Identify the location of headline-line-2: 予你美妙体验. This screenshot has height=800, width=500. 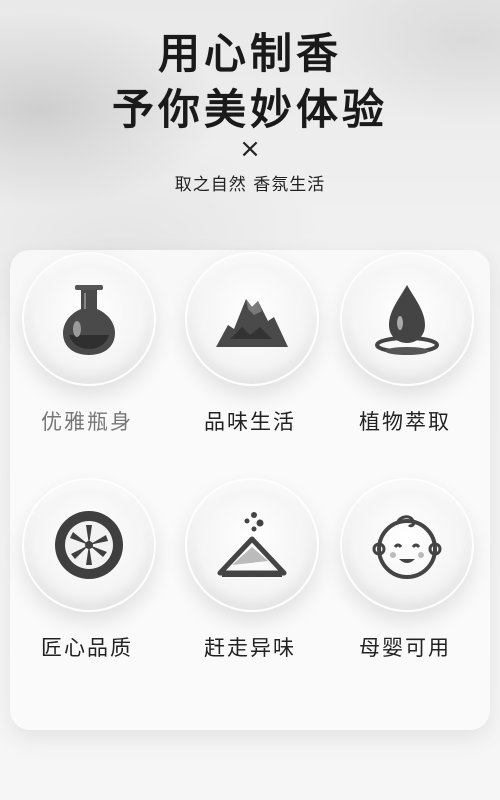
(249, 109).